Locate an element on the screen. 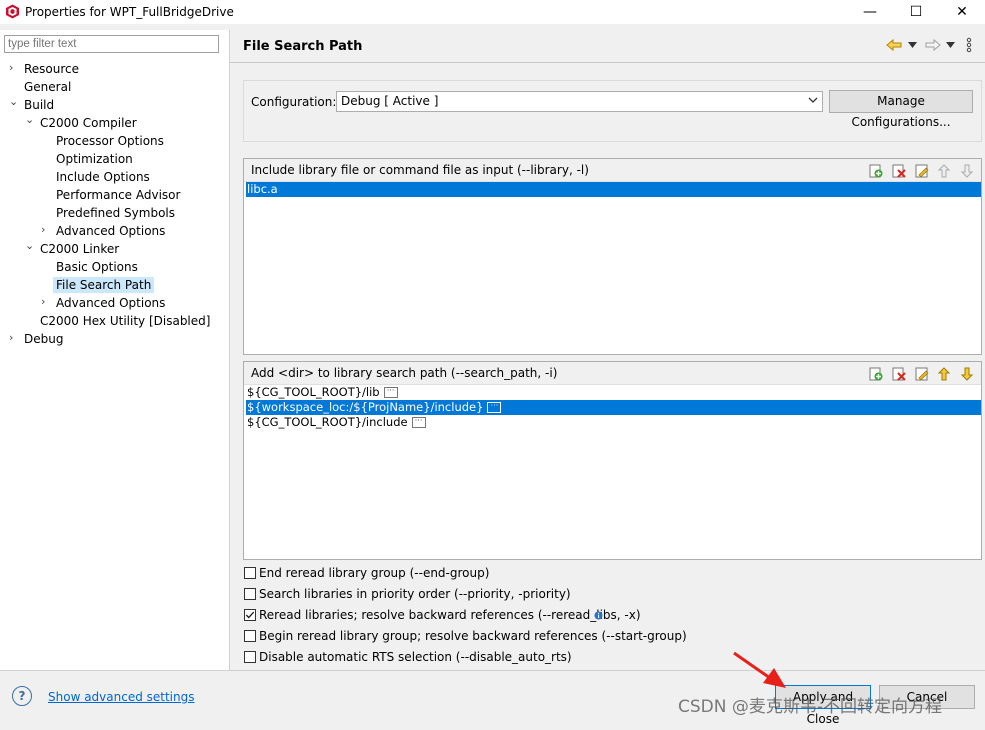 Image resolution: width=985 pixels, height=730 pixels. sidebar-item-include-options: Include Options is located at coordinates (103, 177).